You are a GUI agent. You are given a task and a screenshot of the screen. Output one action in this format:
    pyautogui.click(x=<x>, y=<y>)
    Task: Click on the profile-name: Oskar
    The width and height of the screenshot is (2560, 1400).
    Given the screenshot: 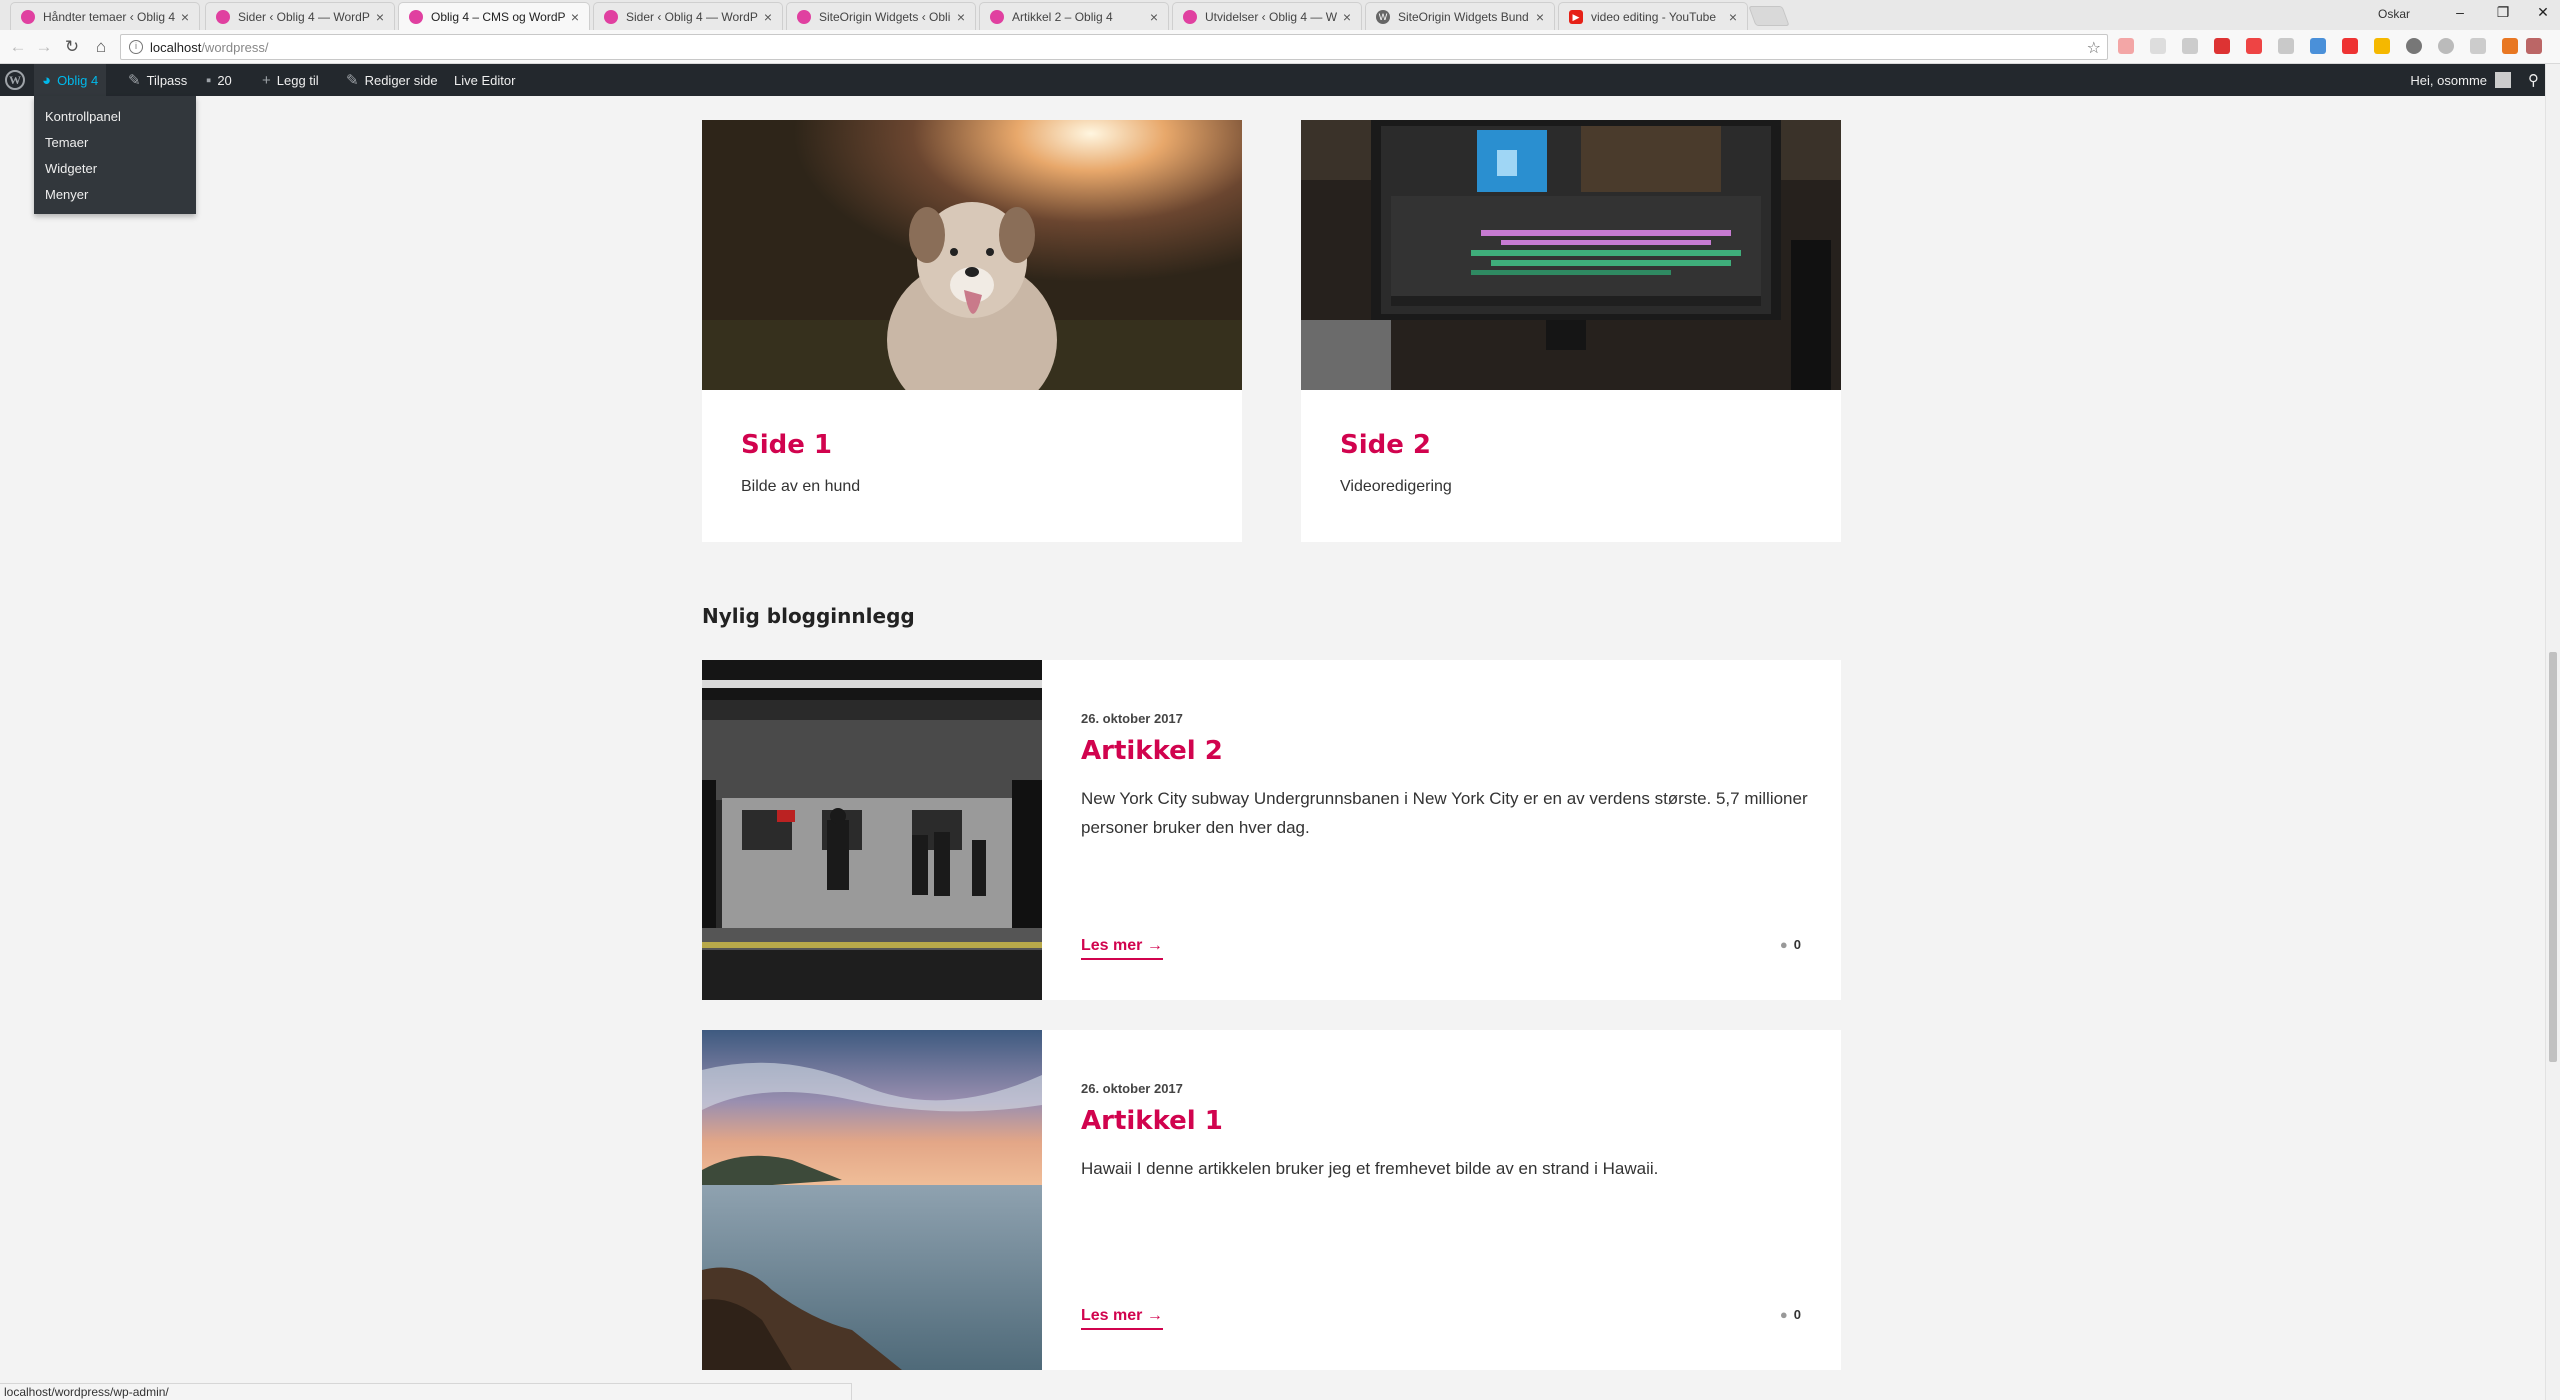 What is the action you would take?
    pyautogui.click(x=2394, y=14)
    